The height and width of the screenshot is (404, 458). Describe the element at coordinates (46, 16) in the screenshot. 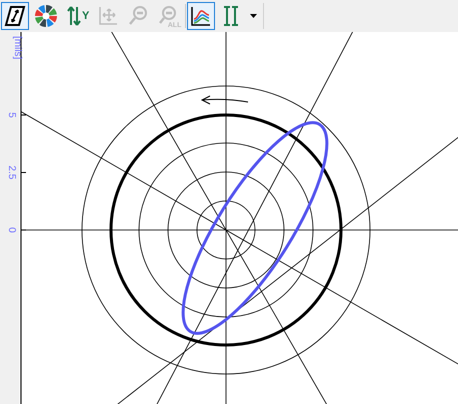

I see `color-wheel-icon` at that location.